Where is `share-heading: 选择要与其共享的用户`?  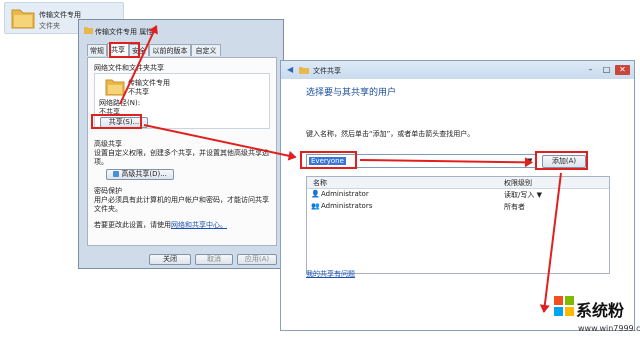 share-heading: 选择要与其共享的用户 is located at coordinates (351, 93).